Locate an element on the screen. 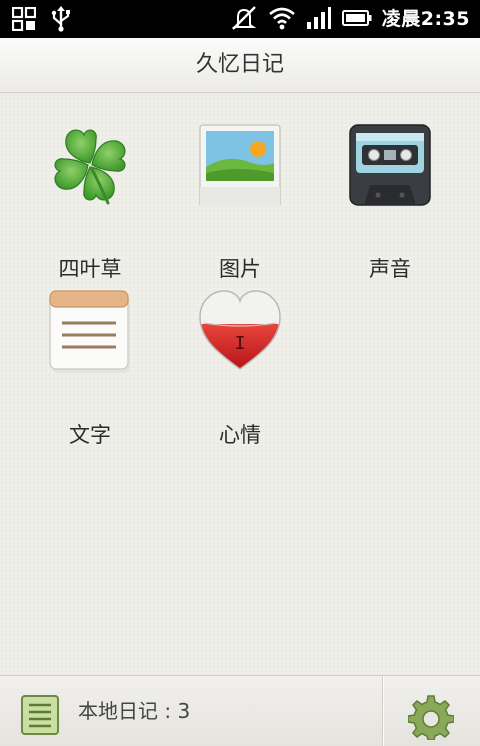  picture-icon is located at coordinates (240, 165).